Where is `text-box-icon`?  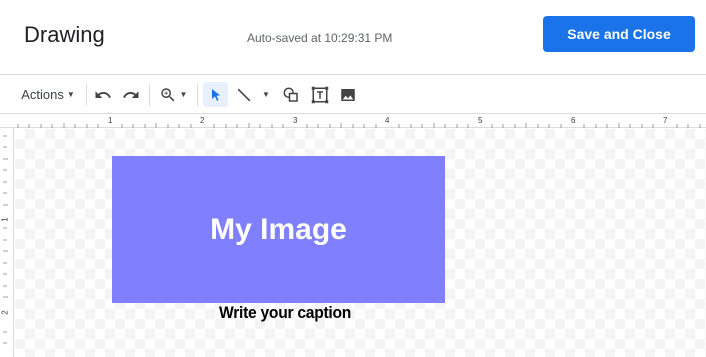
text-box-icon is located at coordinates (320, 94).